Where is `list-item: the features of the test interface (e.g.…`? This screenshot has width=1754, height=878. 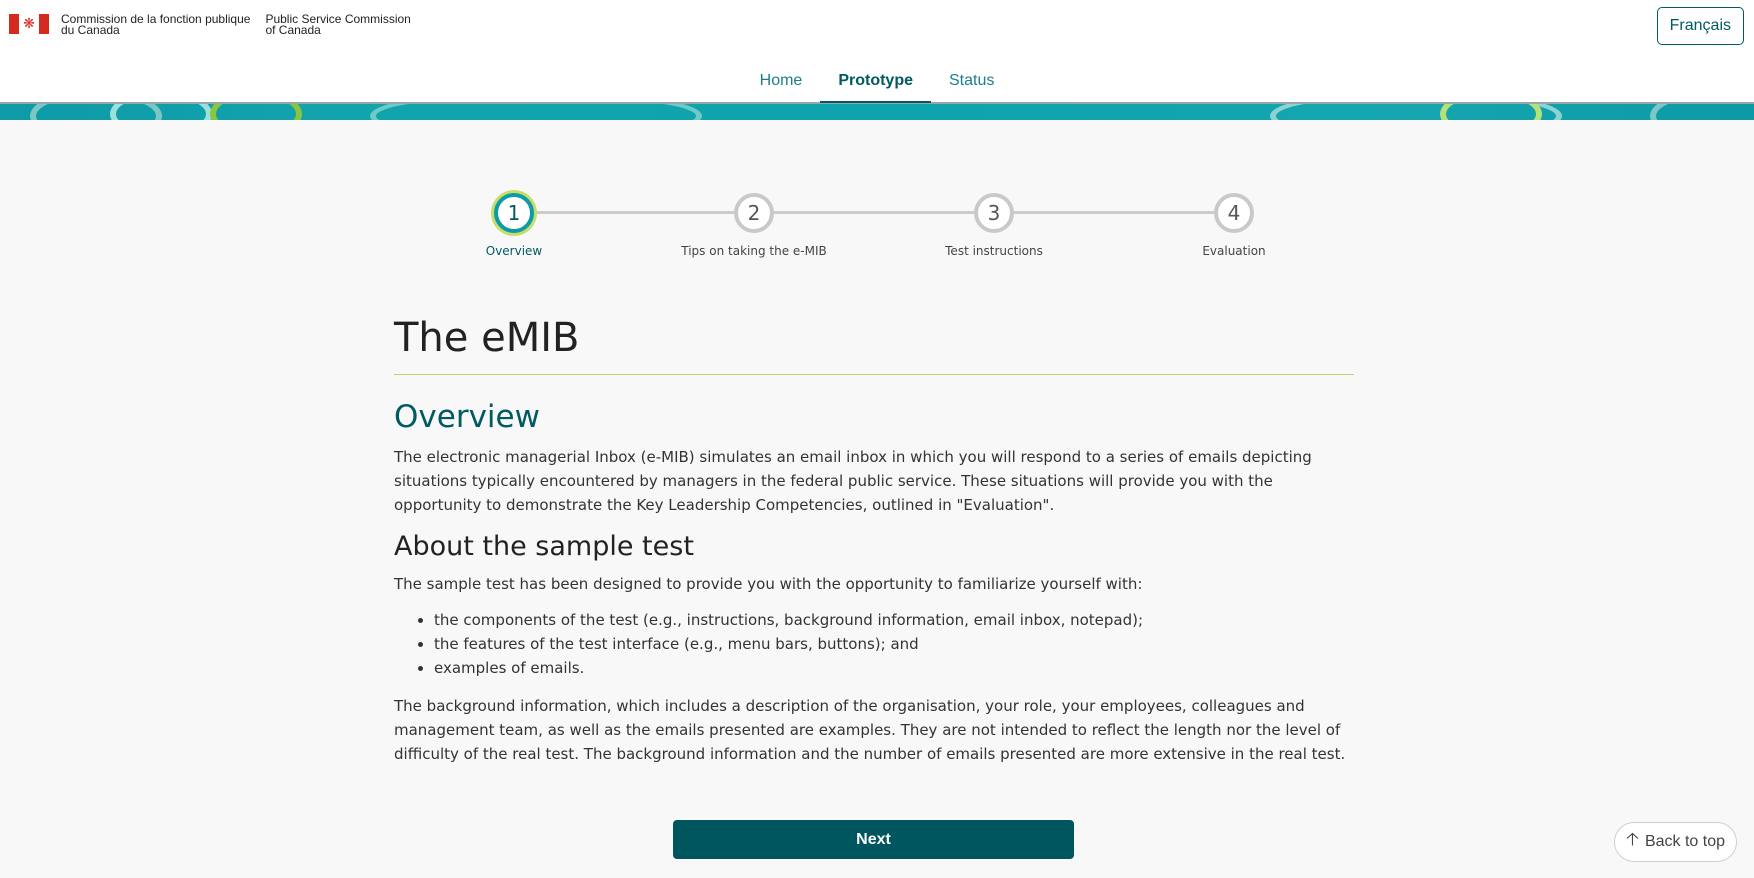
list-item: the features of the test interface (e.g.… is located at coordinates (894, 644).